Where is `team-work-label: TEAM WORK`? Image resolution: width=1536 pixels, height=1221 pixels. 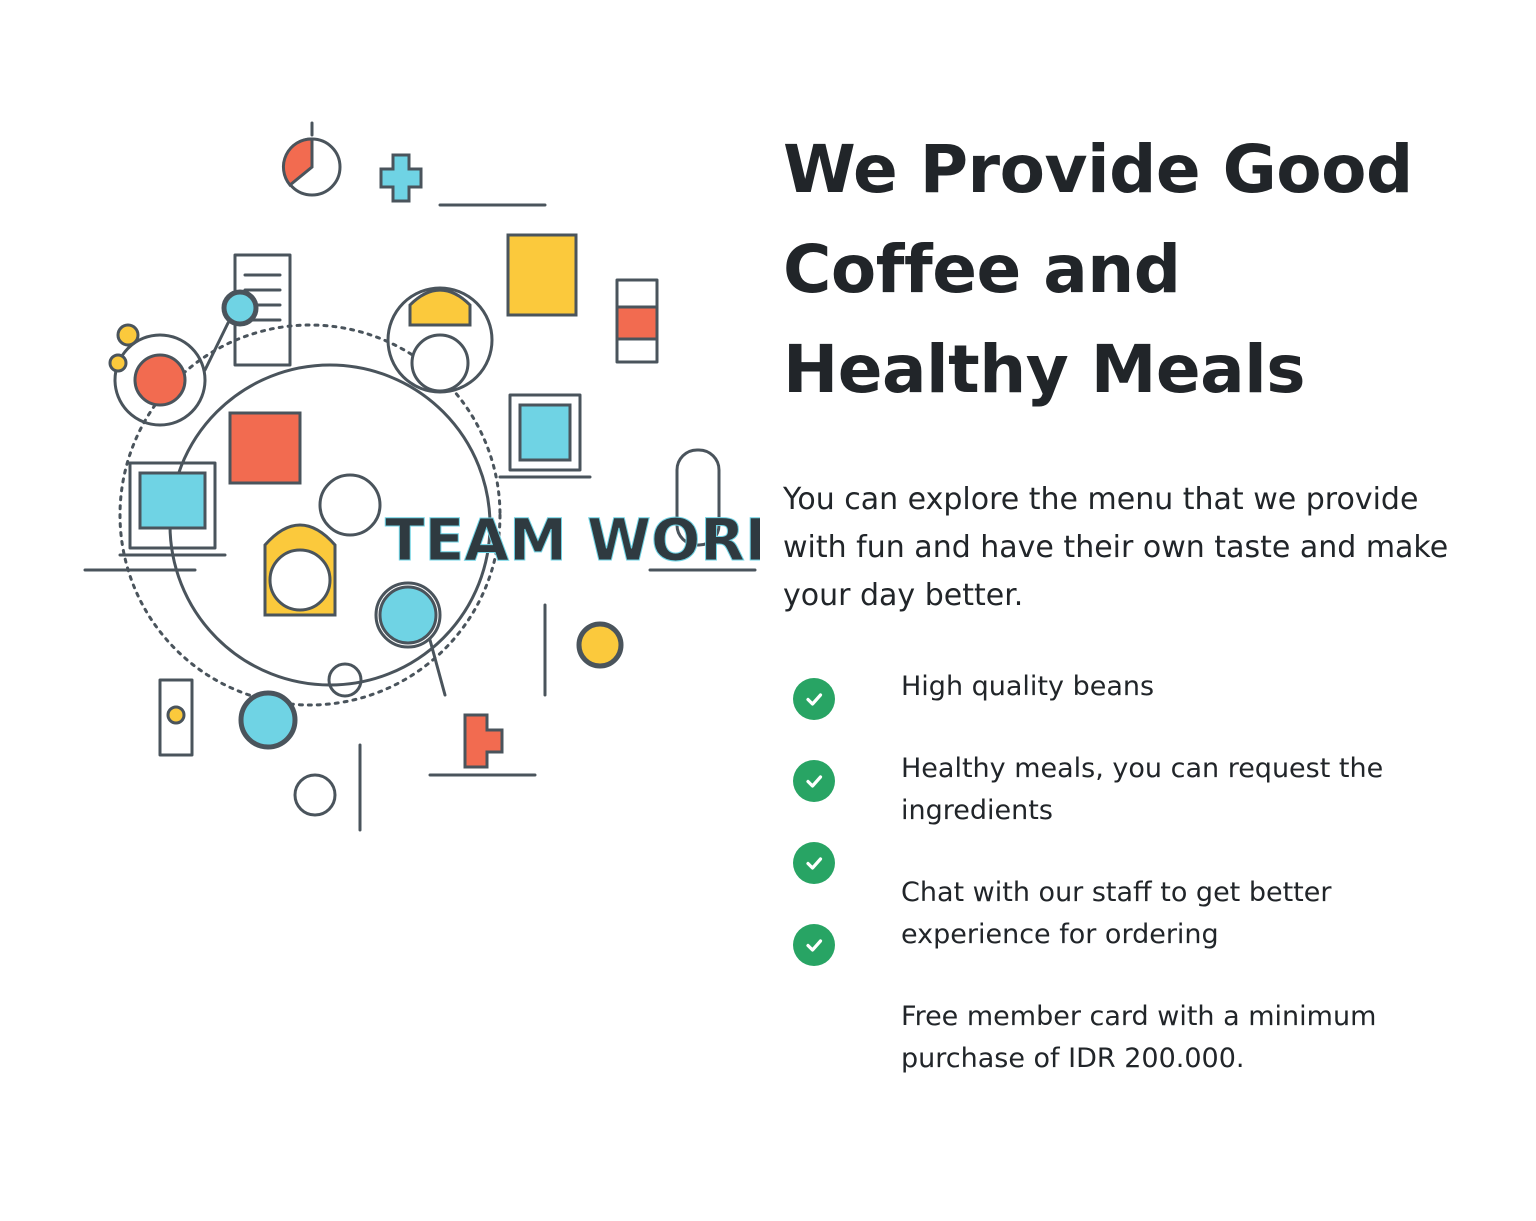
team-work-label: TEAM WORK is located at coordinates (572, 540).